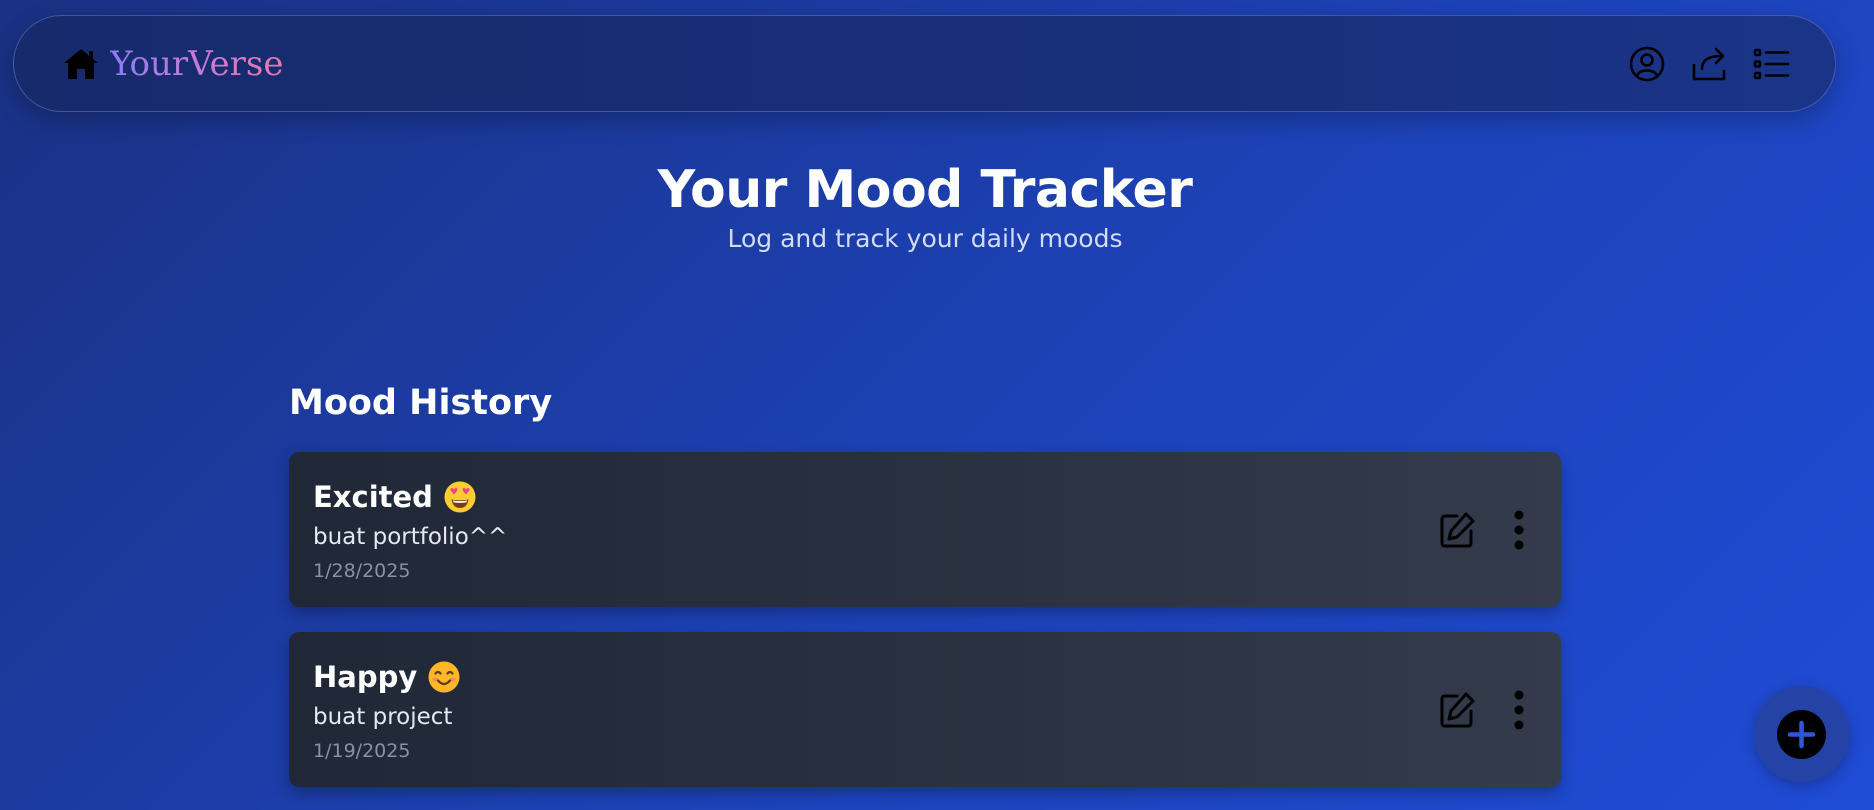 Image resolution: width=1874 pixels, height=810 pixels. What do you see at coordinates (365, 677) in the screenshot?
I see `mood-label: Happy` at bounding box center [365, 677].